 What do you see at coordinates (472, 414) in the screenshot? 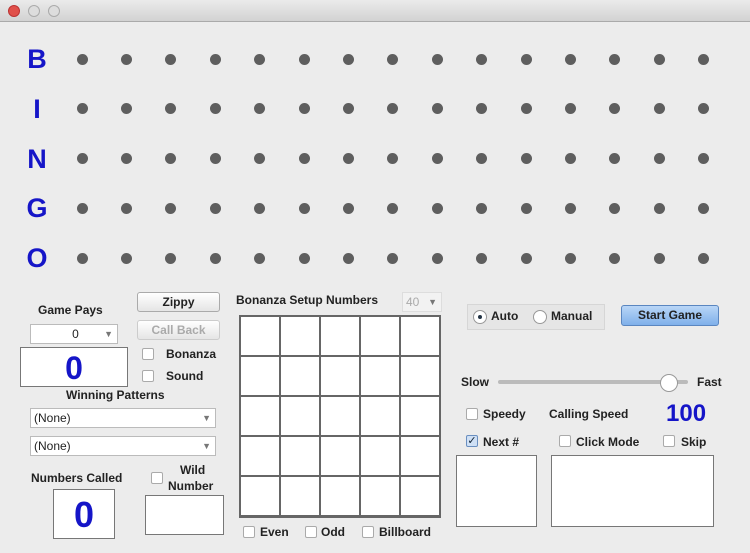
I see `speedy-checkbox` at bounding box center [472, 414].